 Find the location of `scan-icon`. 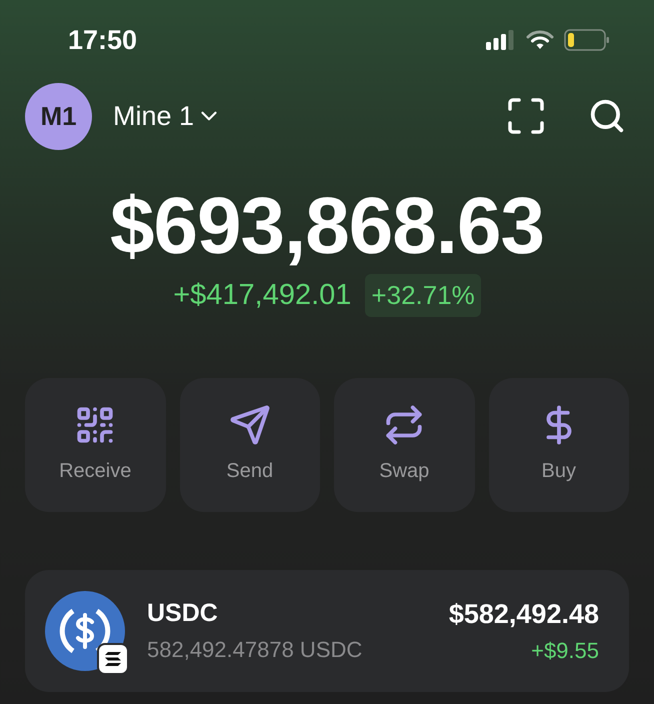

scan-icon is located at coordinates (526, 116).